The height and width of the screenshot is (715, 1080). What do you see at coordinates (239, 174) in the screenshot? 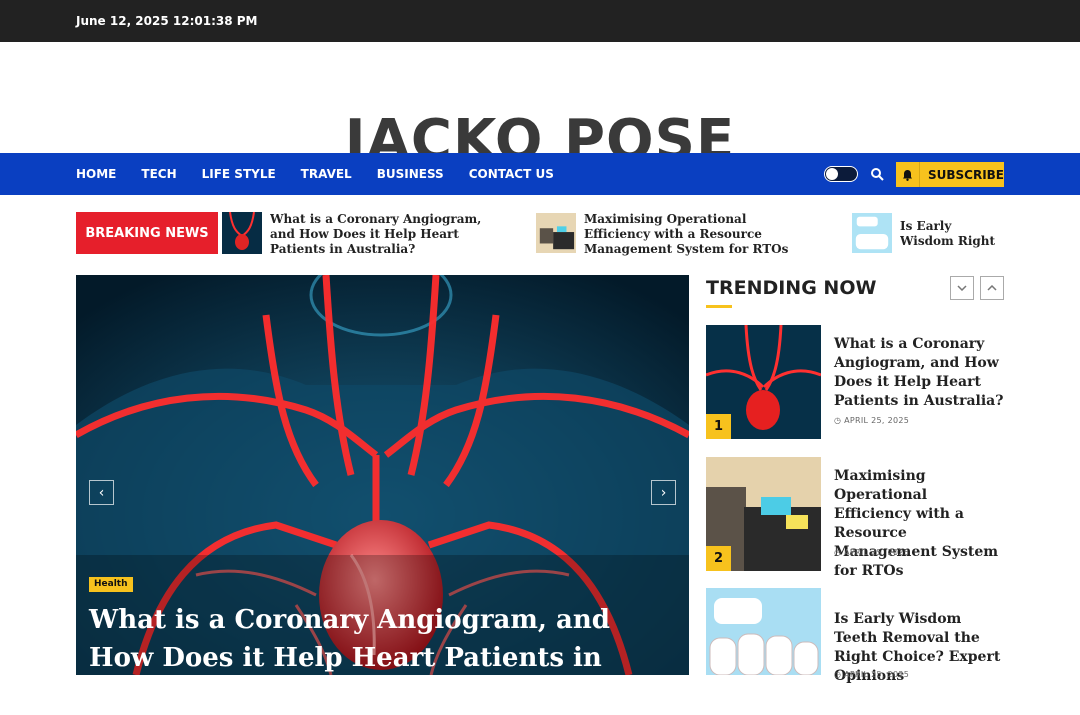
I see `nav-item-life-style: LIFE STYLE` at bounding box center [239, 174].